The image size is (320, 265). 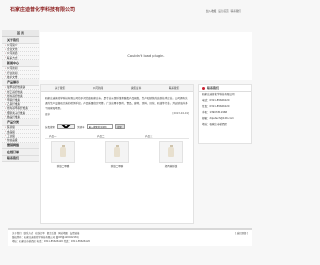 I want to click on tab-contact: 联系我们, so click(x=174, y=88).